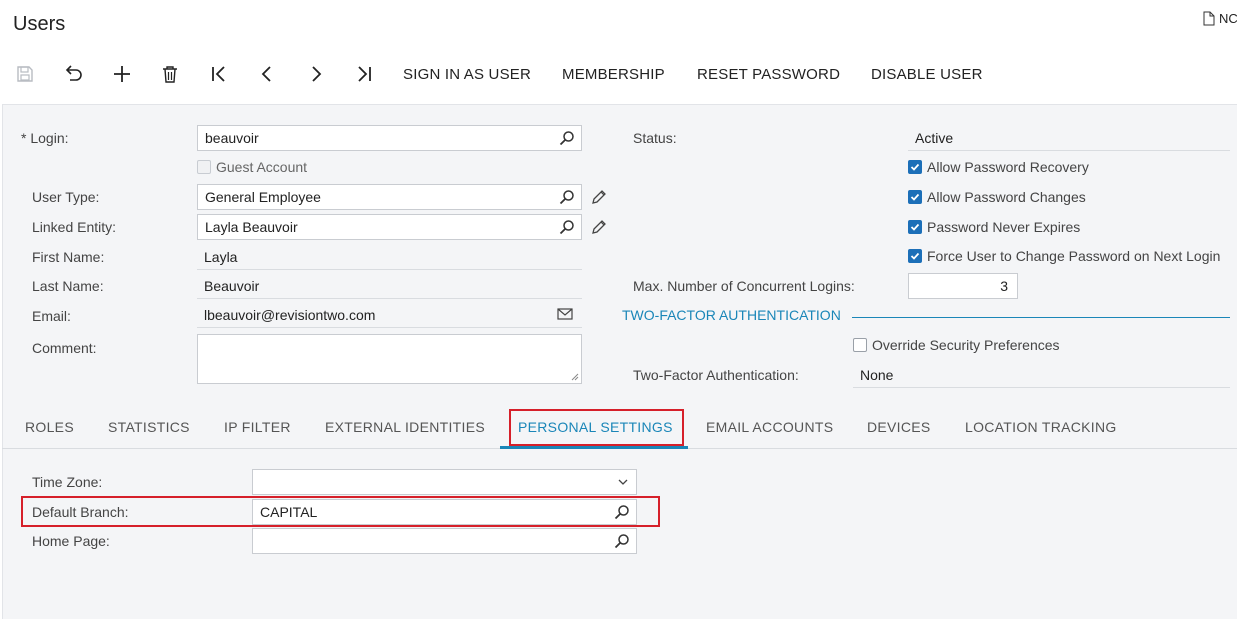 The width and height of the screenshot is (1237, 619). What do you see at coordinates (716, 375) in the screenshot?
I see `two-factor-auth-label: Two-Factor Authentication:` at bounding box center [716, 375].